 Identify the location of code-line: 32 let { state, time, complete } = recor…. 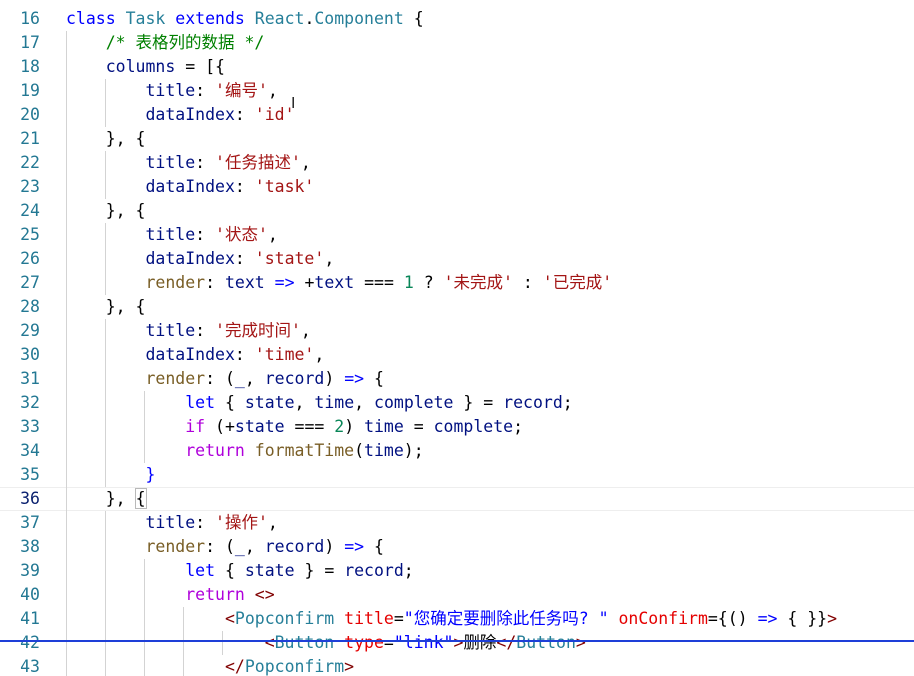
(457, 403).